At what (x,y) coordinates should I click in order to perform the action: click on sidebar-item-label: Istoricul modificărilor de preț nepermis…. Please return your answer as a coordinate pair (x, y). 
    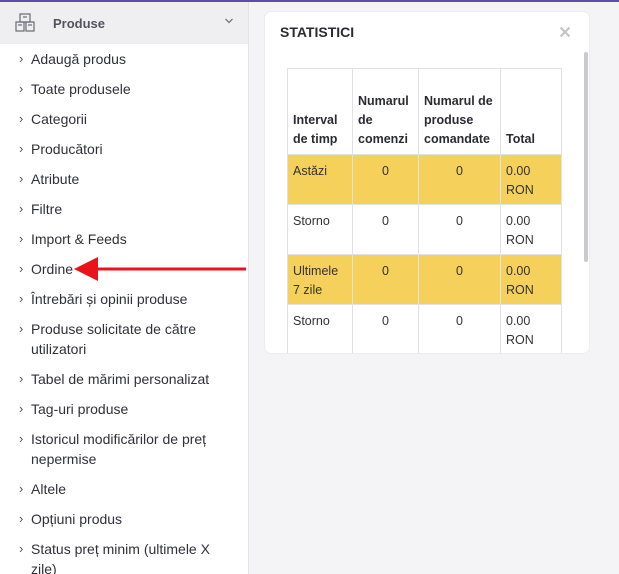
    Looking at the image, I should click on (119, 449).